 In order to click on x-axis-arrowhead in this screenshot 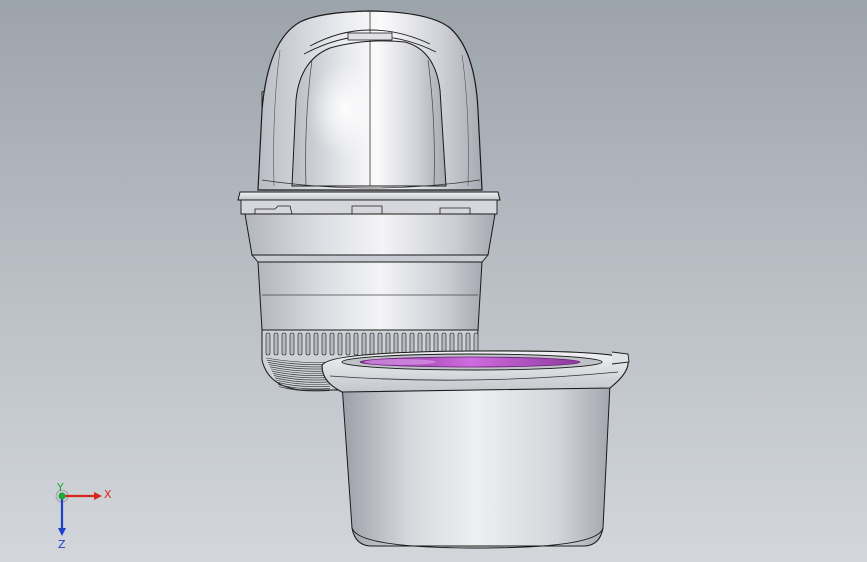, I will do `click(98, 496)`.